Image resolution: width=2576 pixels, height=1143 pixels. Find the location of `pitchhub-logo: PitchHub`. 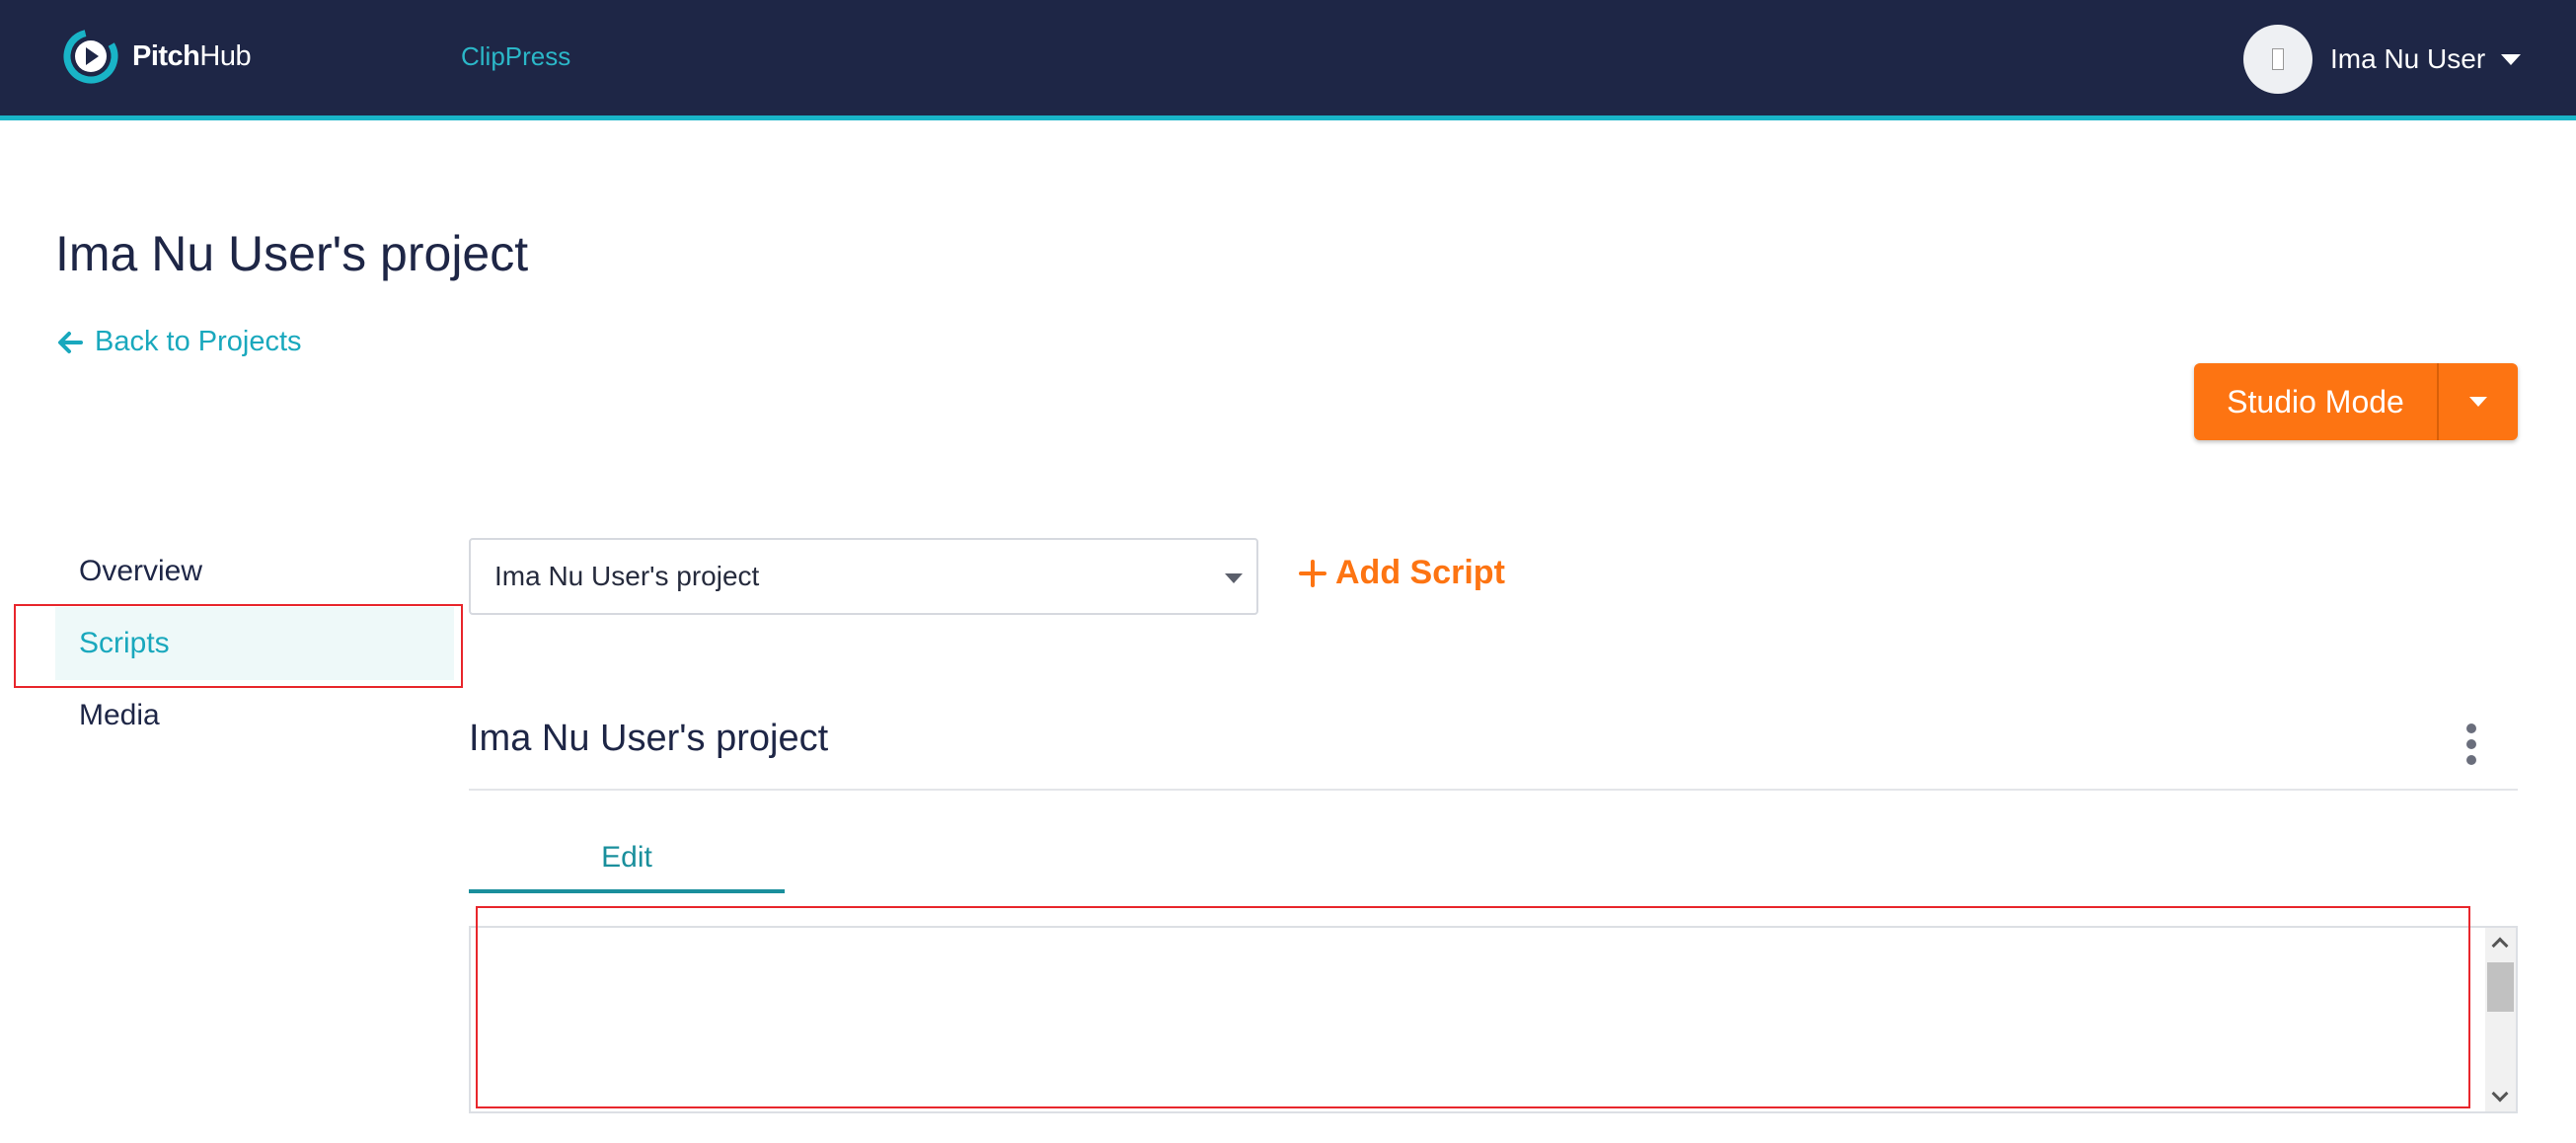

pitchhub-logo: PitchHub is located at coordinates (156, 56).